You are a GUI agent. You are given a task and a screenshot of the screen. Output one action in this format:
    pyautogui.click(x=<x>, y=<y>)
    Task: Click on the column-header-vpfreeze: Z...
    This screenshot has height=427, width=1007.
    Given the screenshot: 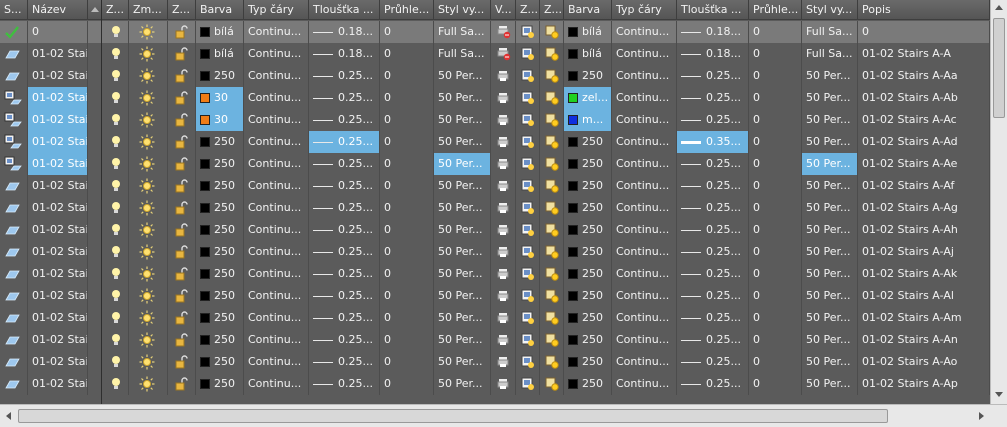 What is the action you would take?
    pyautogui.click(x=552, y=10)
    